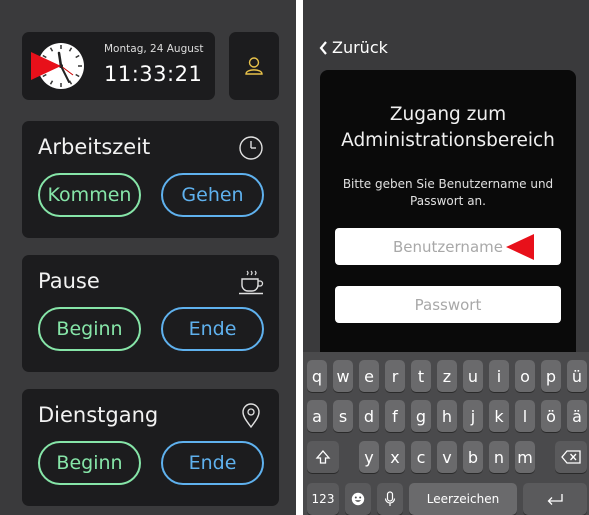 The height and width of the screenshot is (515, 589). Describe the element at coordinates (153, 74) in the screenshot. I see `current-time: 11:33:21` at that location.